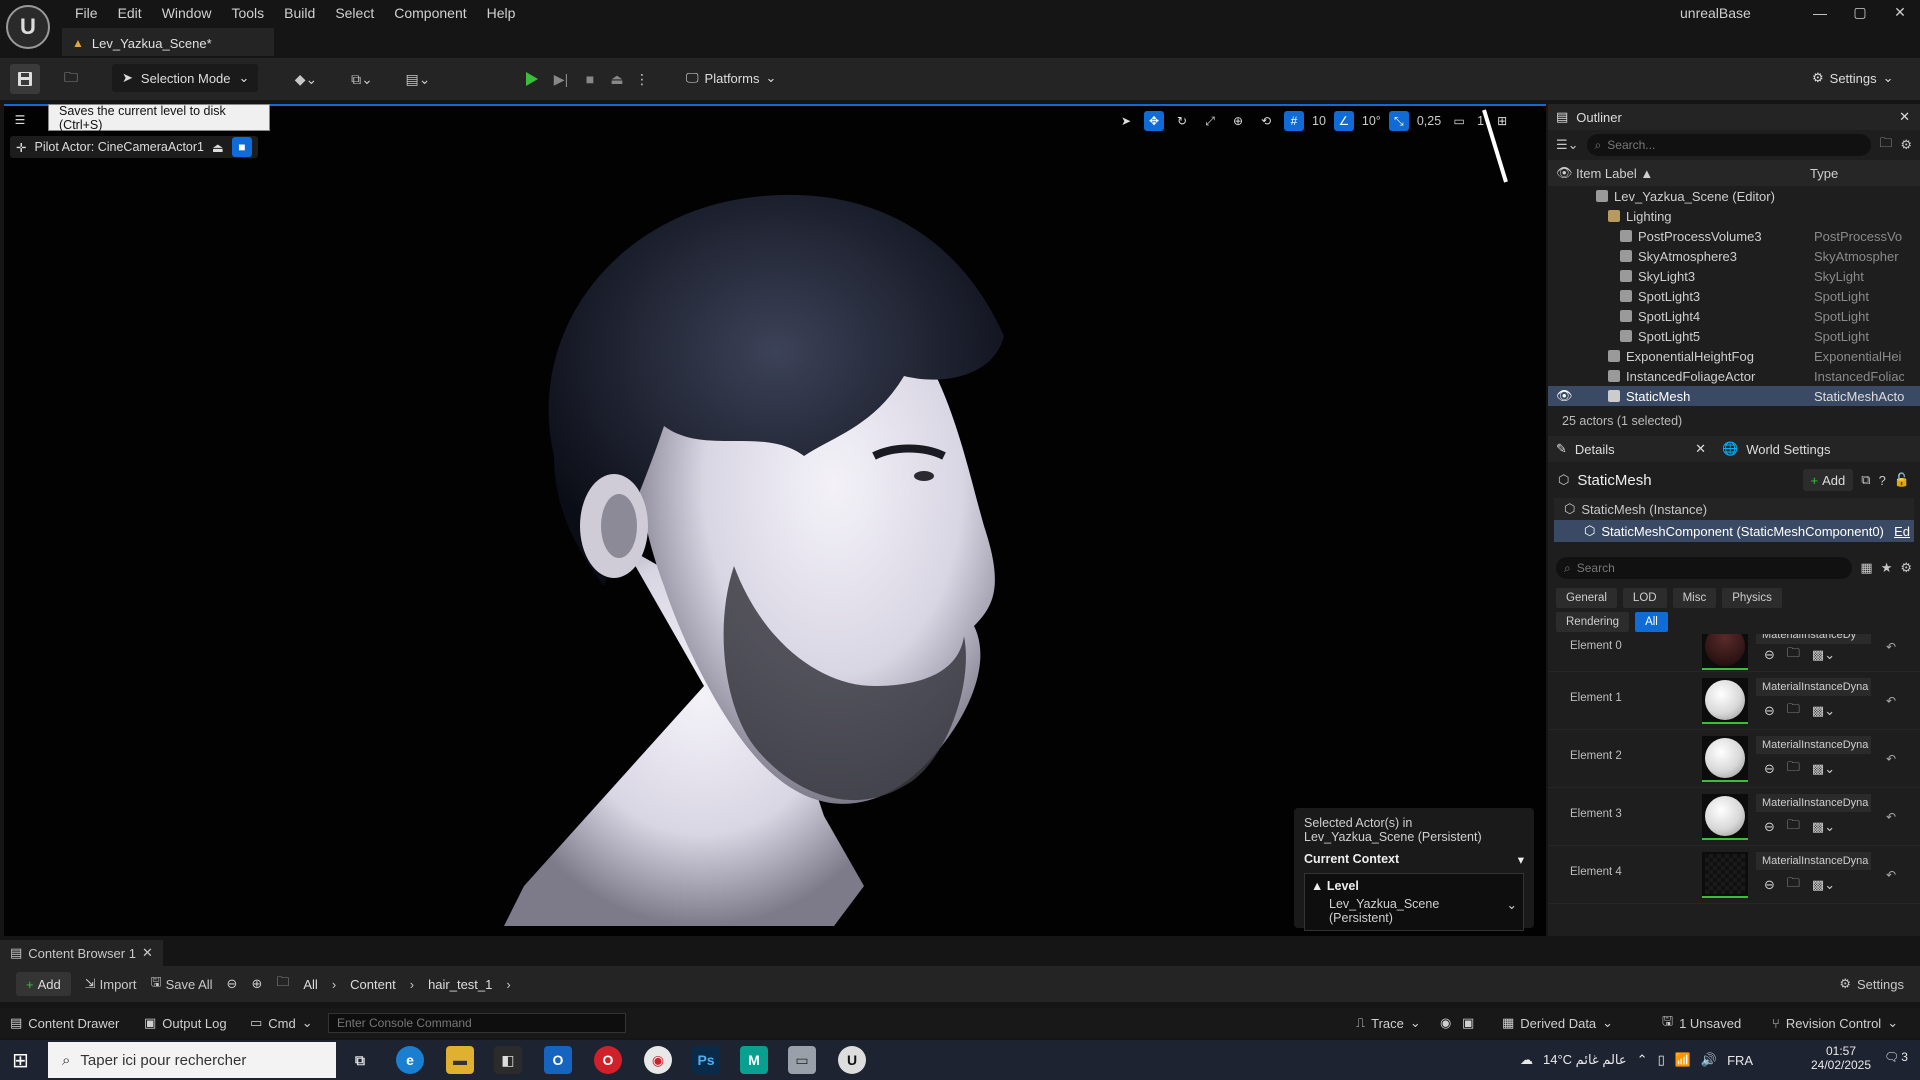 The height and width of the screenshot is (1080, 1920). I want to click on advance-frame-button: ▶|, so click(561, 79).